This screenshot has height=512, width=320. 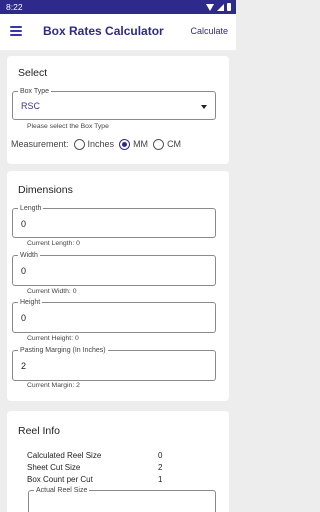 What do you see at coordinates (210, 7) in the screenshot?
I see `wifi-icon` at bounding box center [210, 7].